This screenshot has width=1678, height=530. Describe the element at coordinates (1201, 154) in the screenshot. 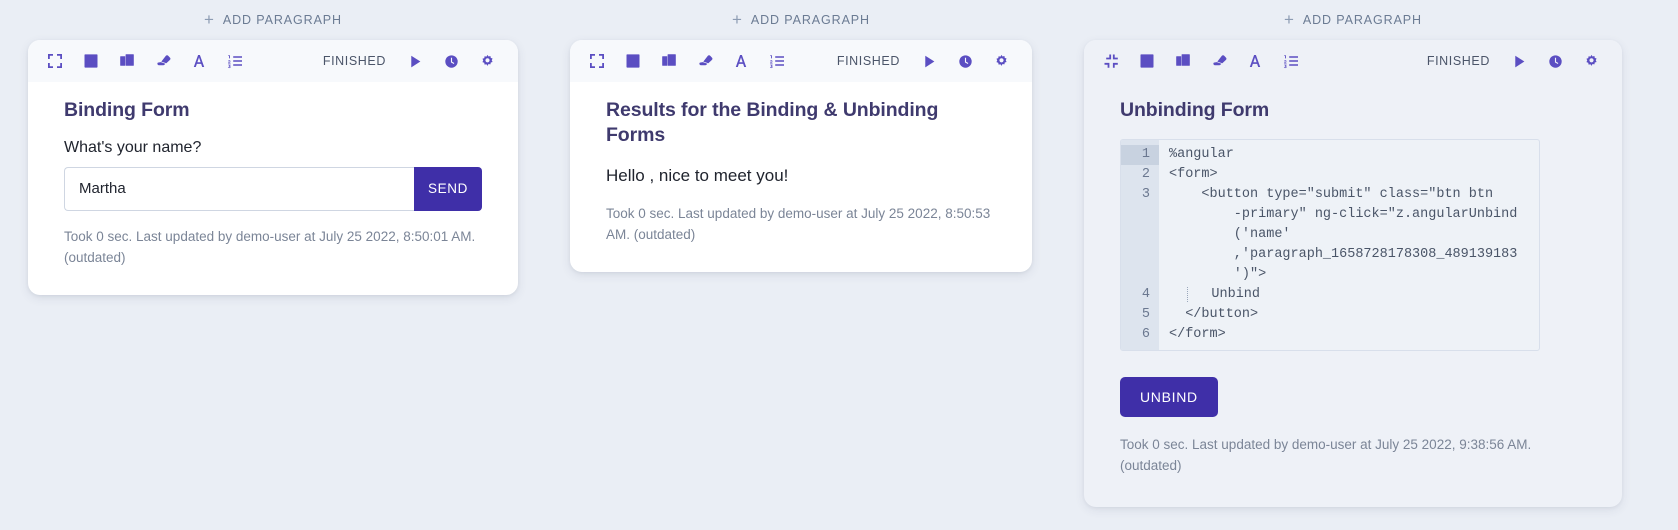

I see `code-line: %angular` at that location.